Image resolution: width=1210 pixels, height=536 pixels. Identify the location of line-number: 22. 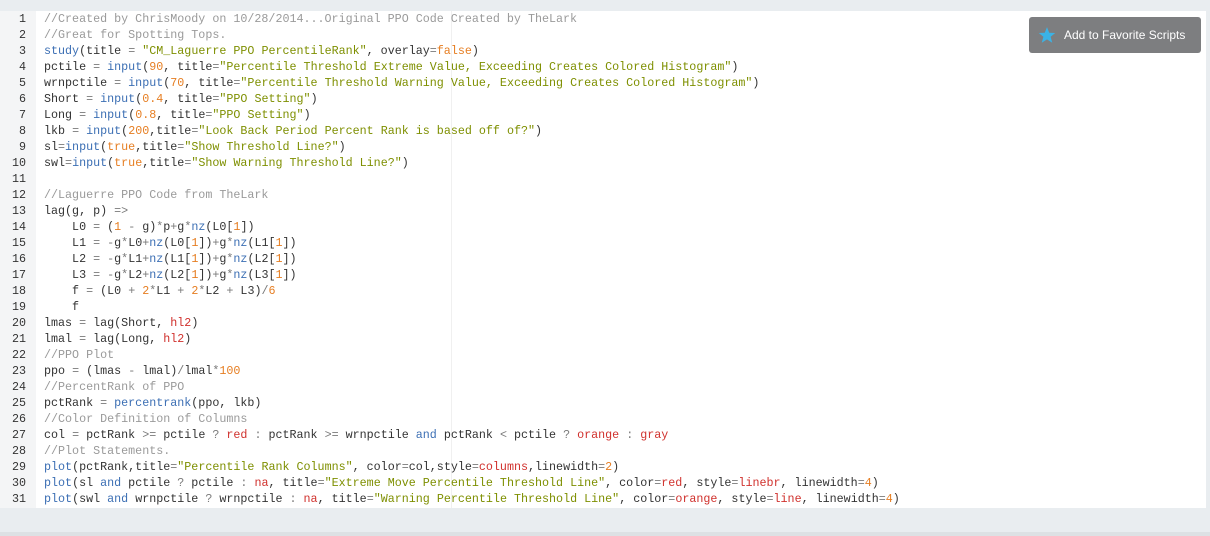
(18, 355).